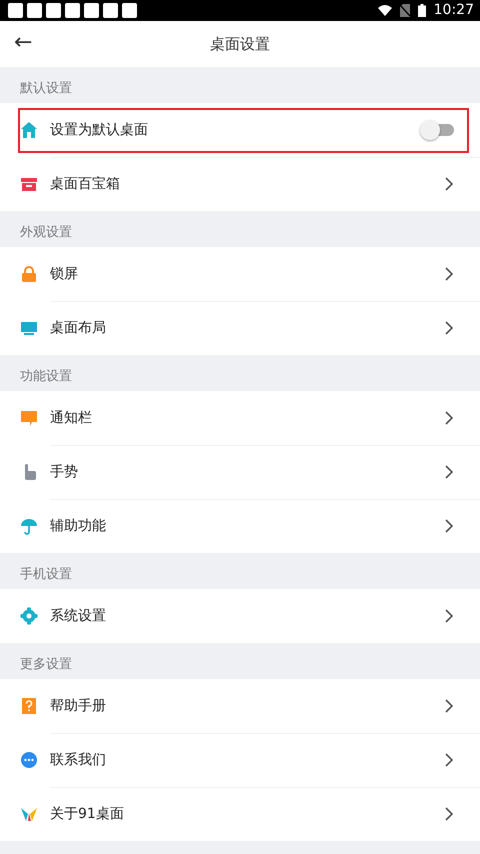 The image size is (480, 854). Describe the element at coordinates (23, 43) in the screenshot. I see `back-button: ←` at that location.